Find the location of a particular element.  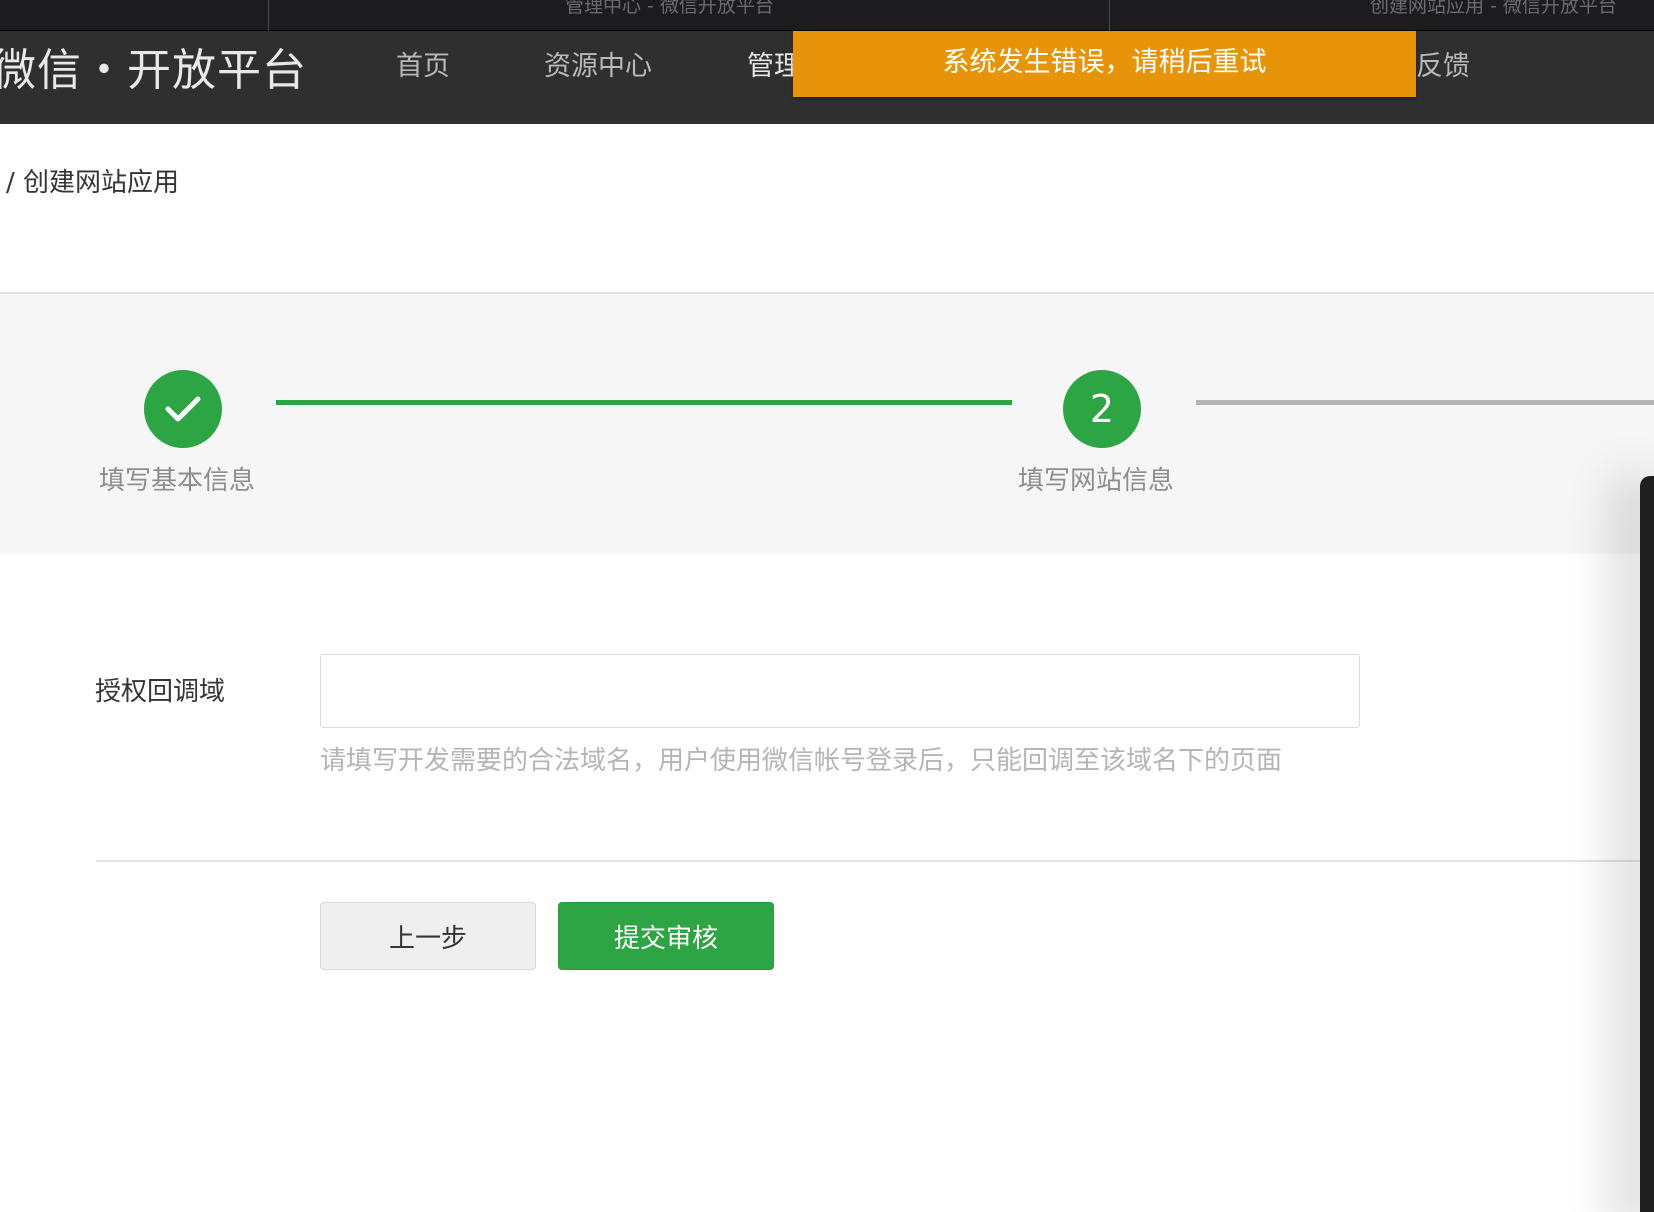

step-connector-pending is located at coordinates (1425, 402).